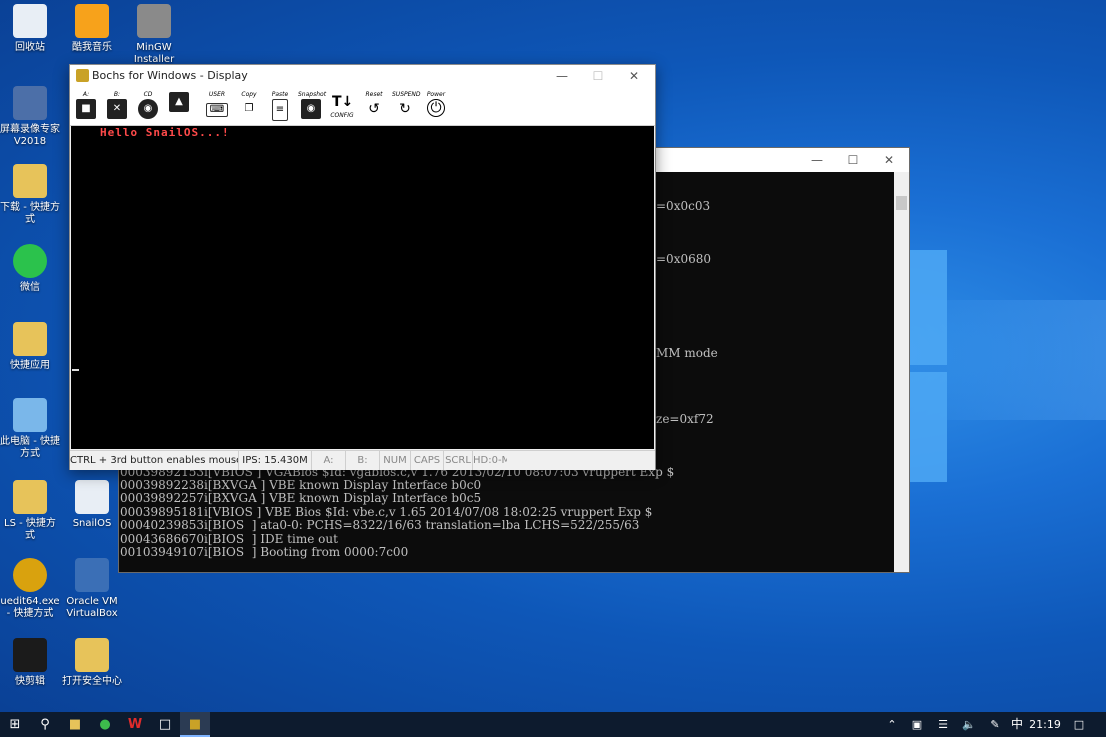 The width and height of the screenshot is (1106, 737). Describe the element at coordinates (553, 724) in the screenshot. I see `taskbar: ⊞ ⚲ ■ ● W □ ■ ⌃ ▣ ☰ 🔈 ✎ 中 21:19 □` at that location.